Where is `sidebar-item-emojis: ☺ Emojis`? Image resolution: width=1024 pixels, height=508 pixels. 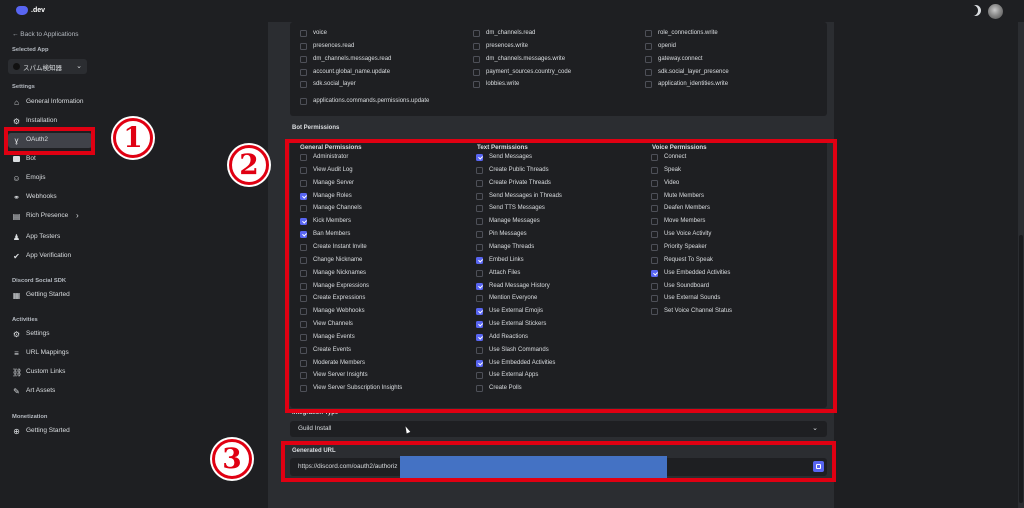 sidebar-item-emojis: ☺ Emojis is located at coordinates (50, 178).